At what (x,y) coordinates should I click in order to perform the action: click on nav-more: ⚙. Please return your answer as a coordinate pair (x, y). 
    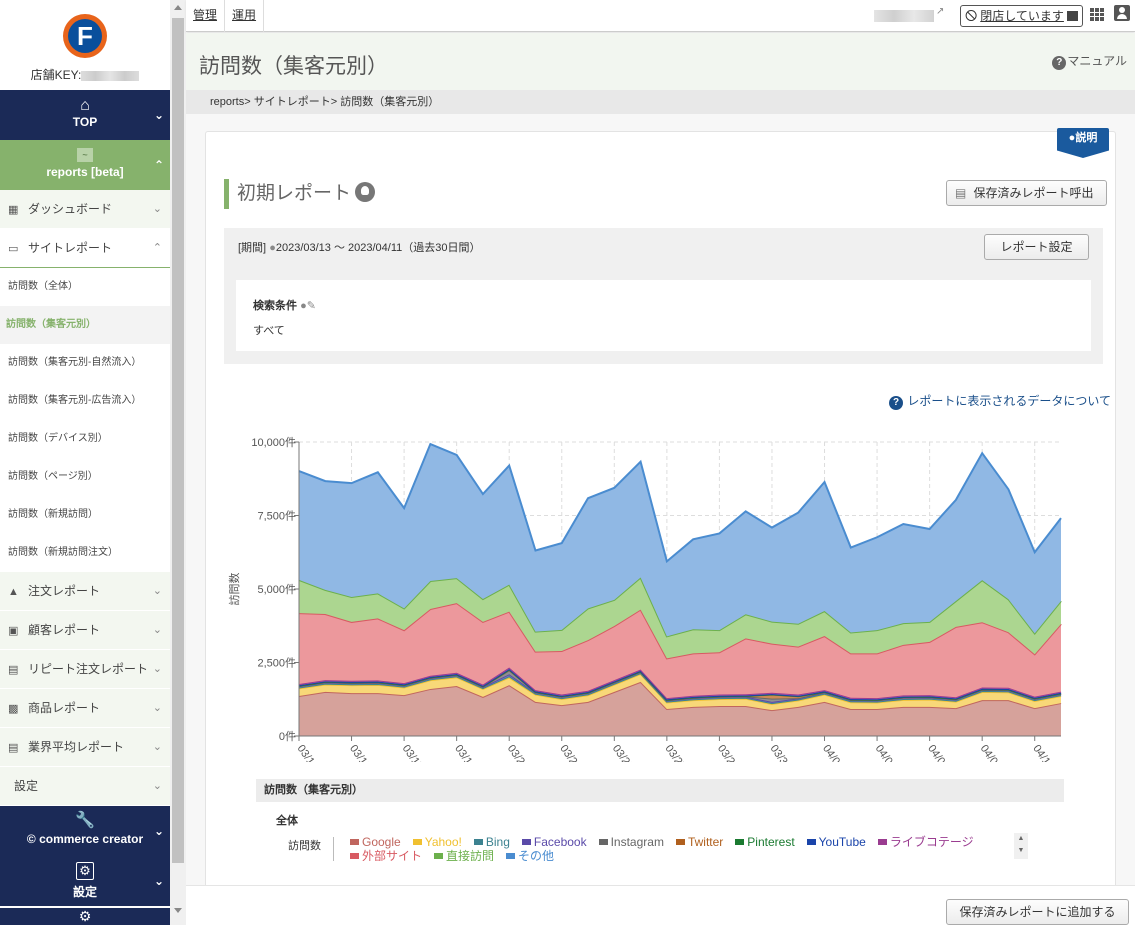
    Looking at the image, I should click on (85, 916).